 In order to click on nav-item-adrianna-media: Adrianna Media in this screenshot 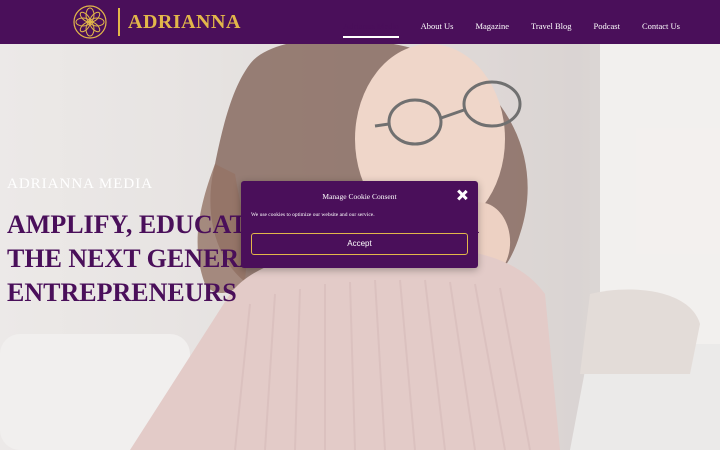, I will do `click(371, 22)`.